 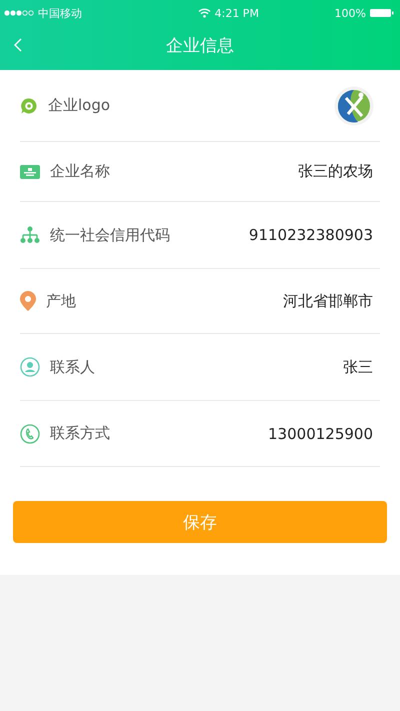 I want to click on company-logo, so click(x=354, y=106).